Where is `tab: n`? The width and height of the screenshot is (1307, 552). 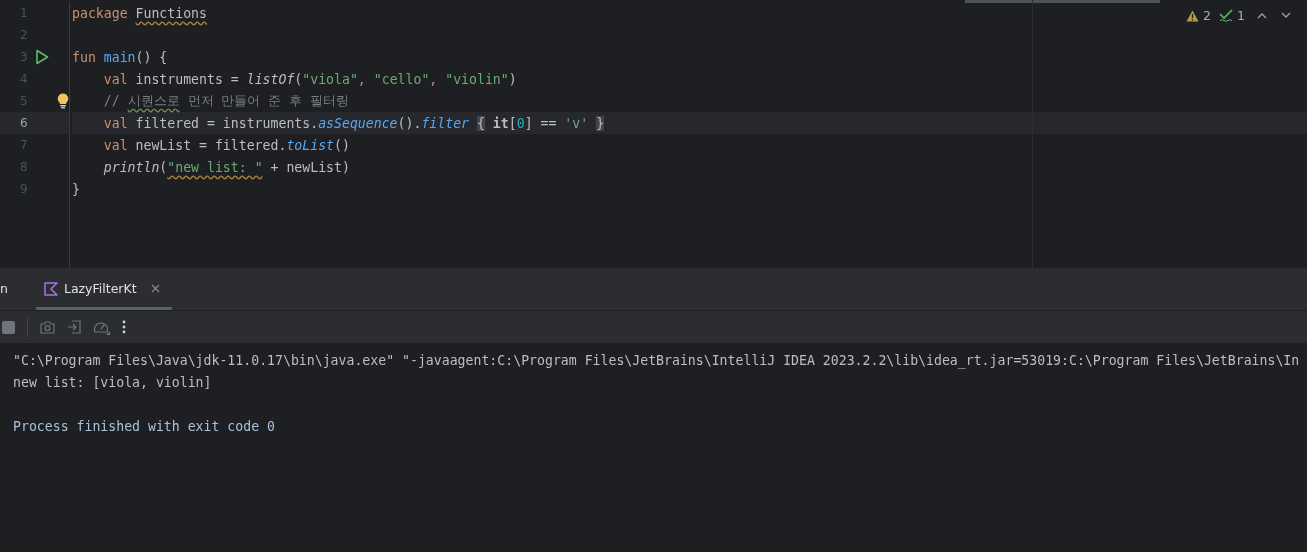
tab: n is located at coordinates (11, 290).